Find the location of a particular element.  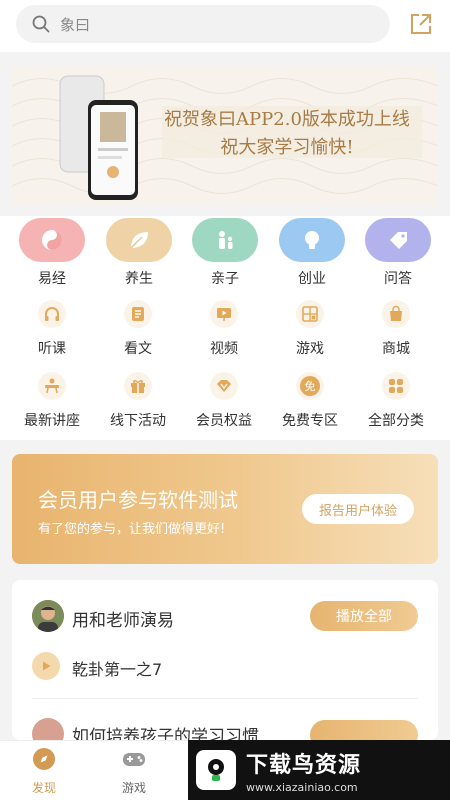

parent-child-icon is located at coordinates (225, 240).